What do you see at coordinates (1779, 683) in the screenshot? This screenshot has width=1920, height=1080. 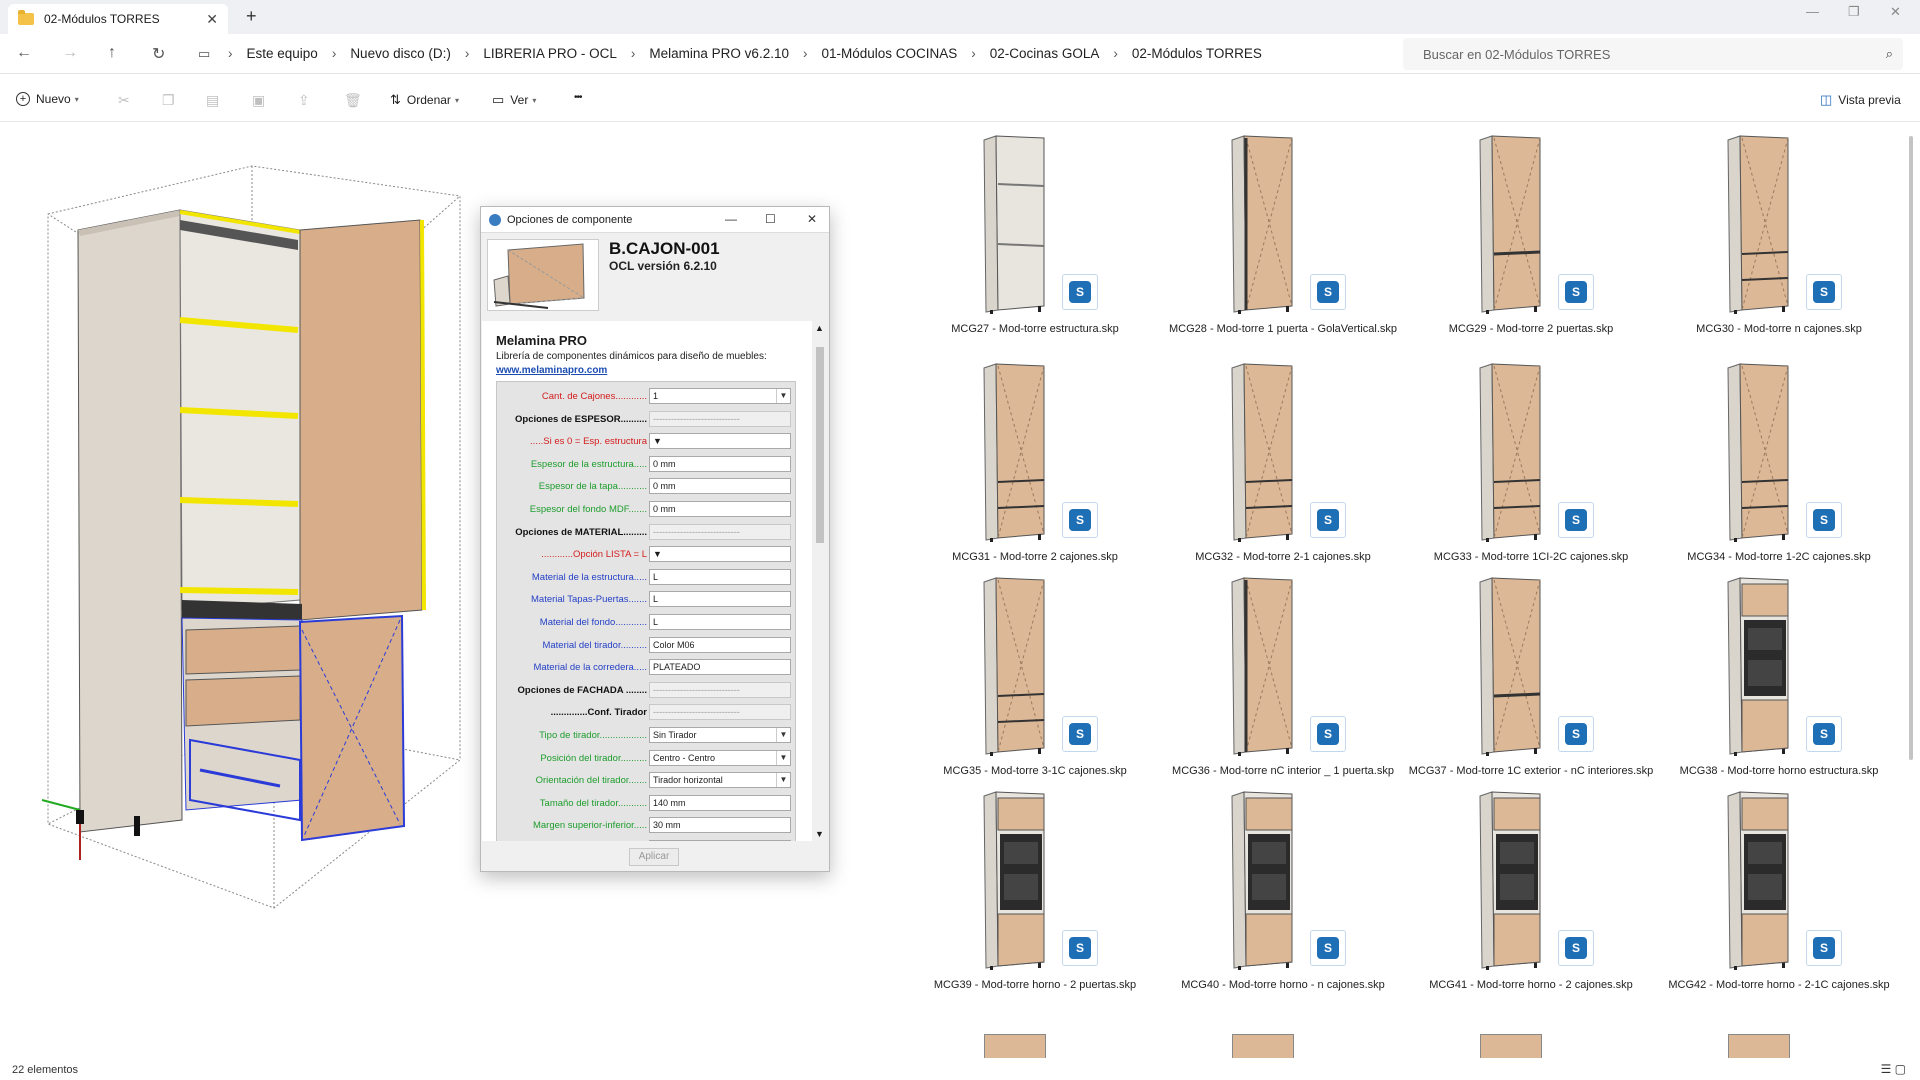 I see `file-item: S MCG38 - Mod-torre horno estructura.skp` at bounding box center [1779, 683].